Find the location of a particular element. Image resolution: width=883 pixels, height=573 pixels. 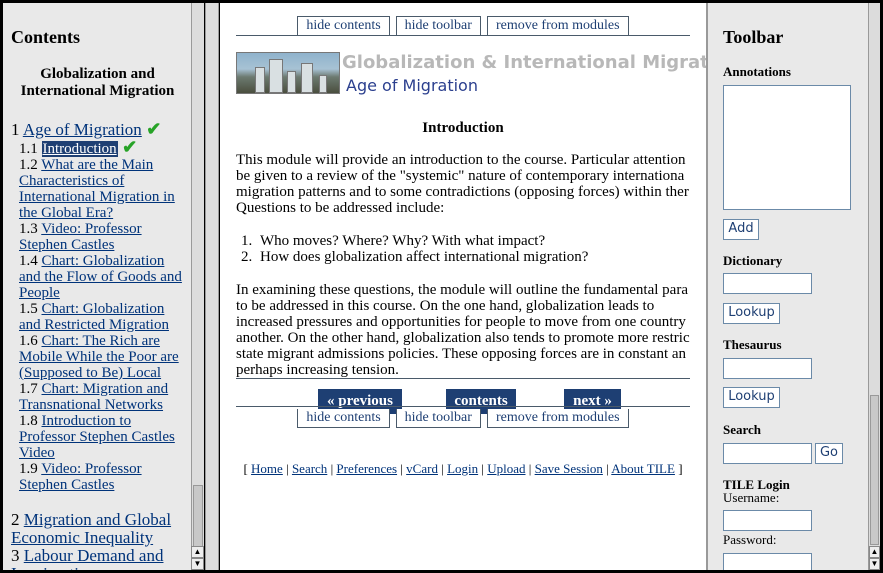

toc-item: 1.9 Video: Professor Stephen Castles is located at coordinates (99, 477).